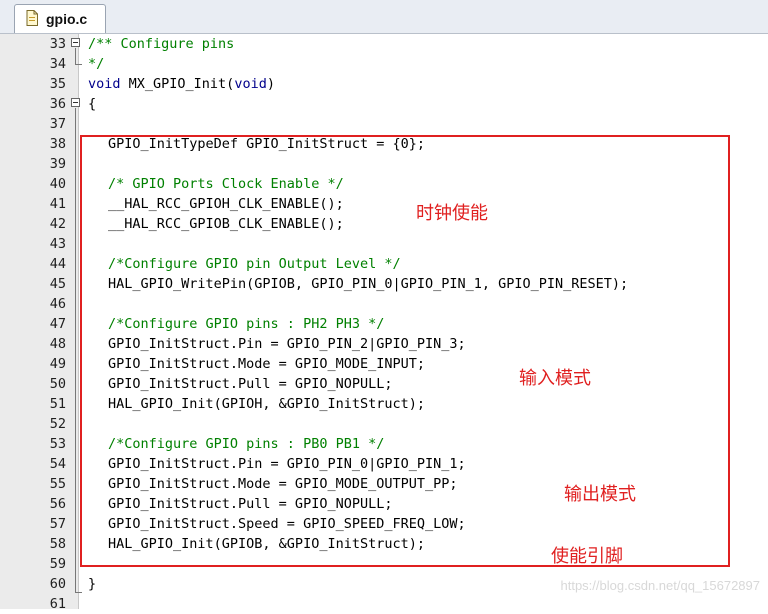  What do you see at coordinates (57, 444) in the screenshot?
I see `line-number: 53` at bounding box center [57, 444].